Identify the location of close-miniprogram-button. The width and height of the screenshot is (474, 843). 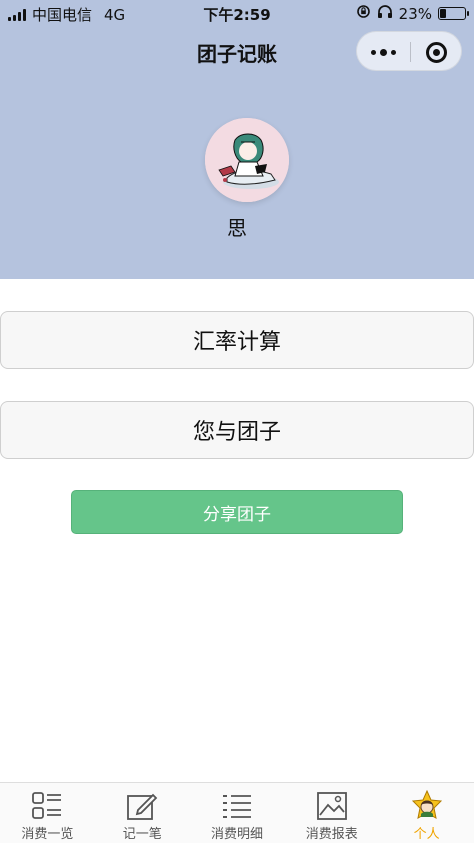
(436, 52).